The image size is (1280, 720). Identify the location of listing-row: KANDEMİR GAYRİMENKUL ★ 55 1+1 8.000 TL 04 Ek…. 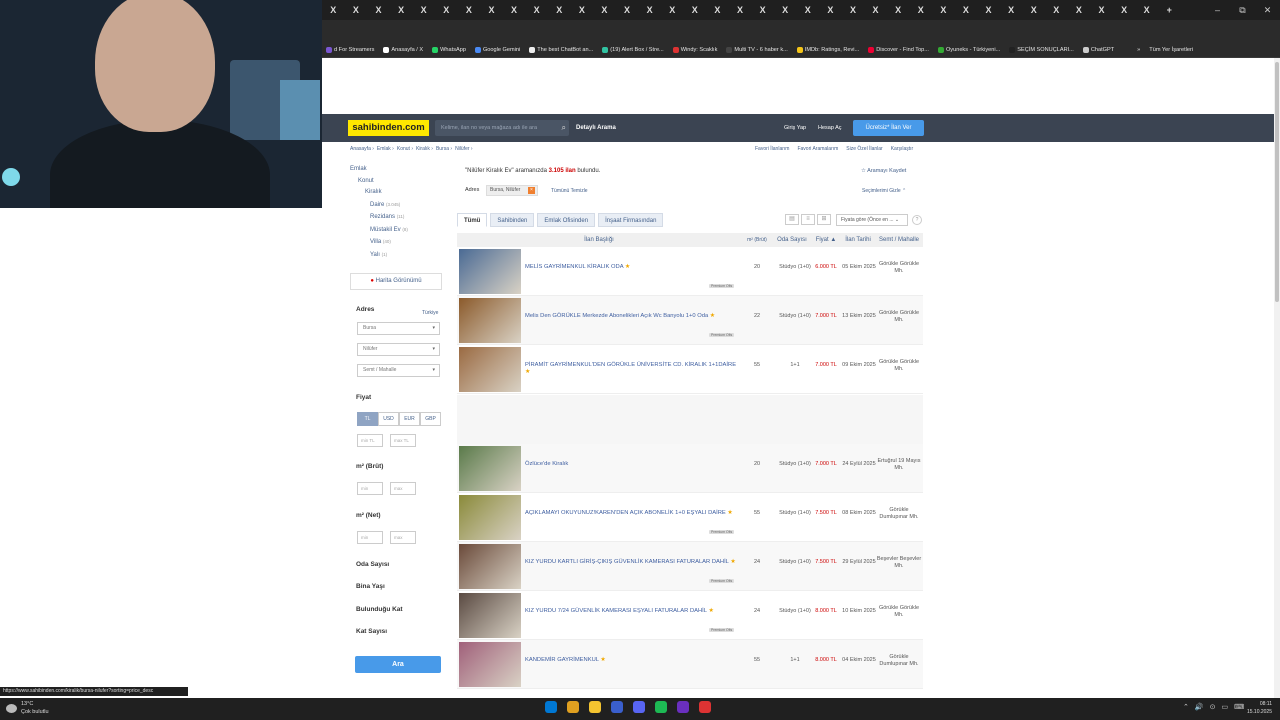
(690, 664).